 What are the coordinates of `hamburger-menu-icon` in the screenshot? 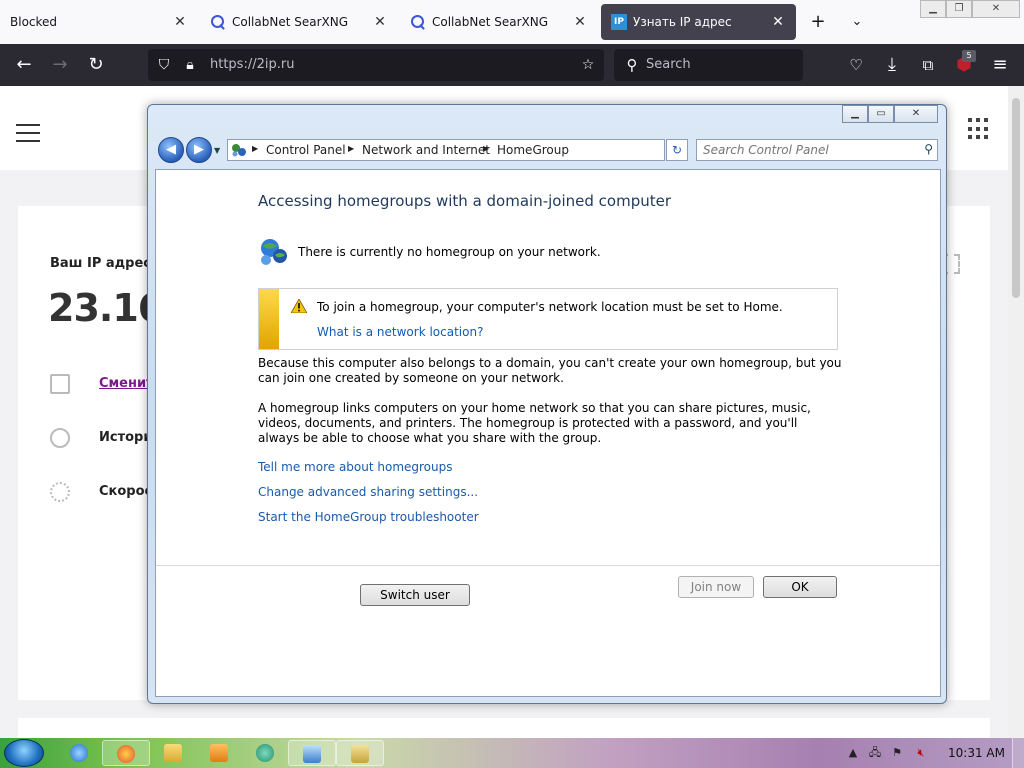 It's located at (28, 133).